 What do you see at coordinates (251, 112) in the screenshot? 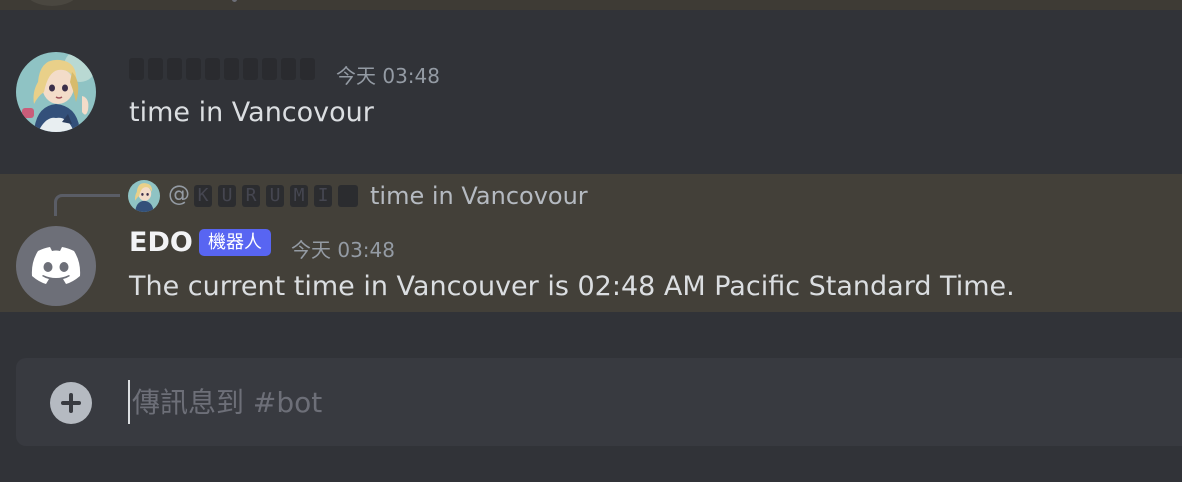
I see `message-content: time in Vancovour` at bounding box center [251, 112].